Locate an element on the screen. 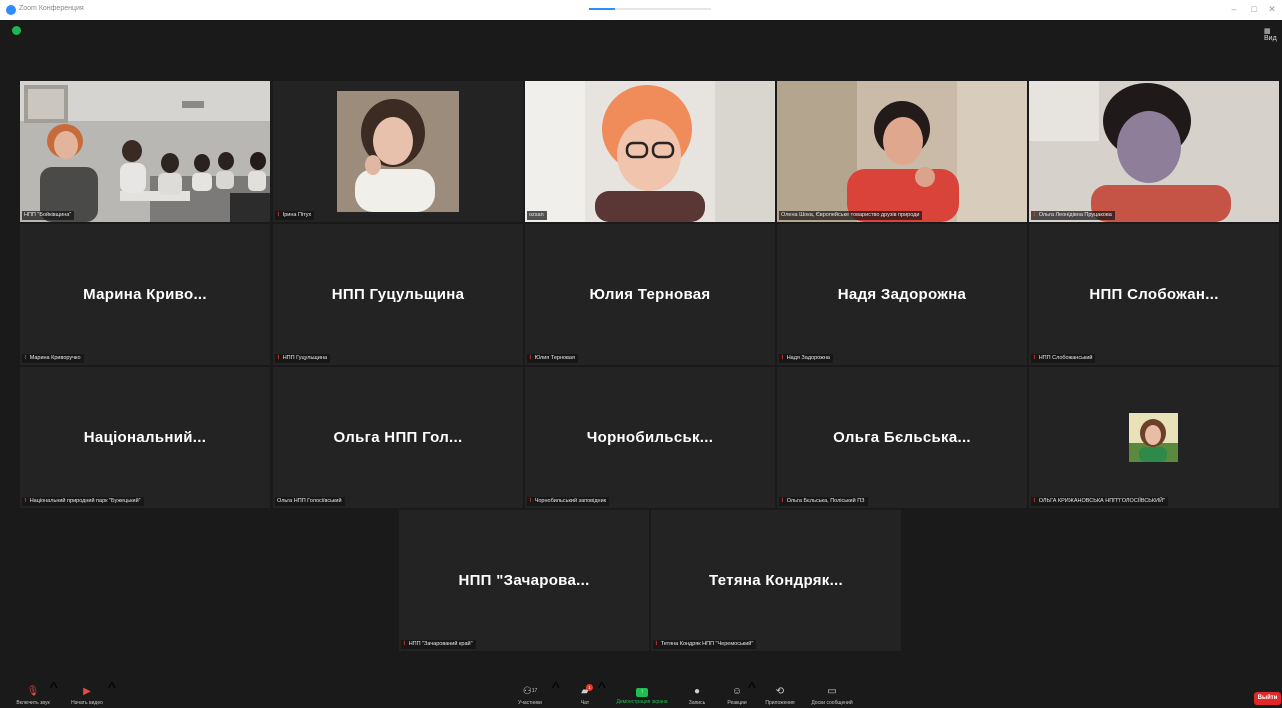  participant-avatar is located at coordinates (1153, 437).